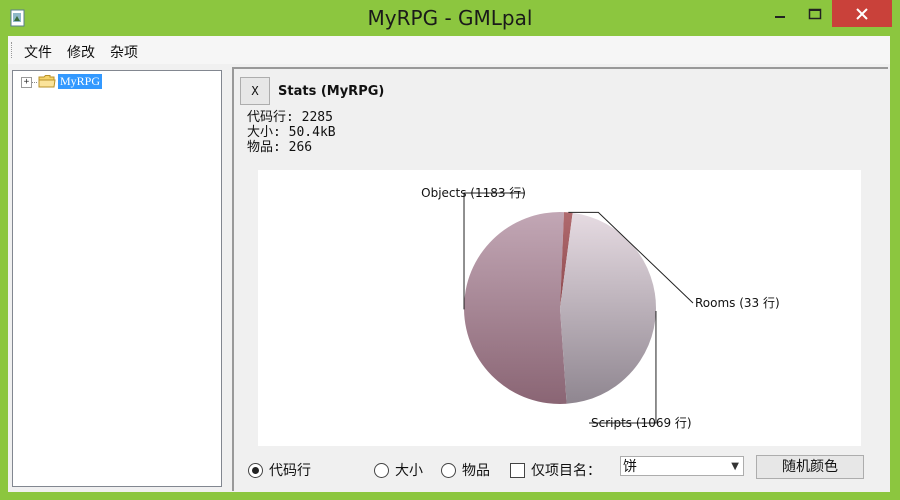 Image resolution: width=900 pixels, height=500 pixels. Describe the element at coordinates (566, 471) in the screenshot. I see `project-names-only-label: 仅项目名：` at that location.